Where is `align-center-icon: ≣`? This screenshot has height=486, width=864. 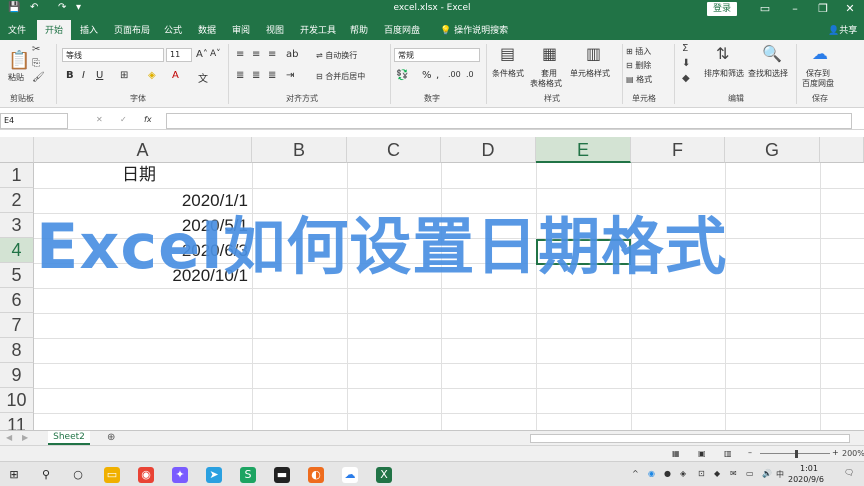
align-center-icon: ≣ is located at coordinates (256, 75).